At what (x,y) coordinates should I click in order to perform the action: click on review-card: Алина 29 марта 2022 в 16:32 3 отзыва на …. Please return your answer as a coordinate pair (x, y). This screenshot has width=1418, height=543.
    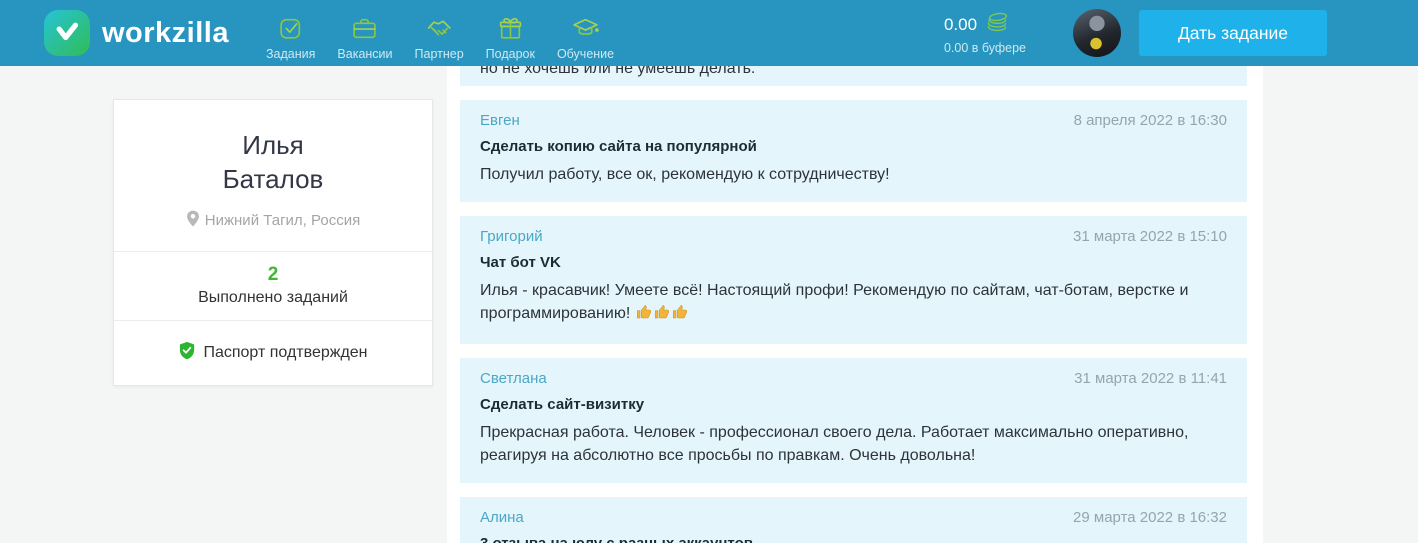
    Looking at the image, I should click on (853, 519).